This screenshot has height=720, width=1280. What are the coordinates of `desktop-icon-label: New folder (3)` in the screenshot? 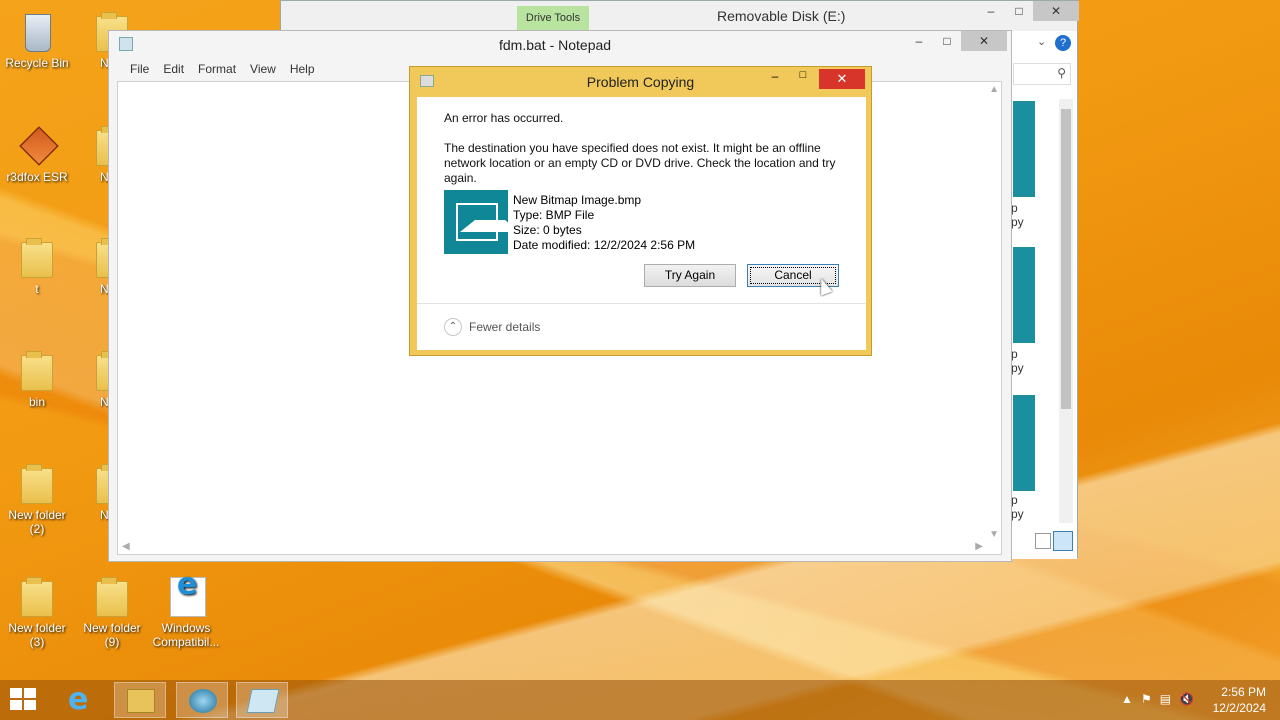 It's located at (37, 635).